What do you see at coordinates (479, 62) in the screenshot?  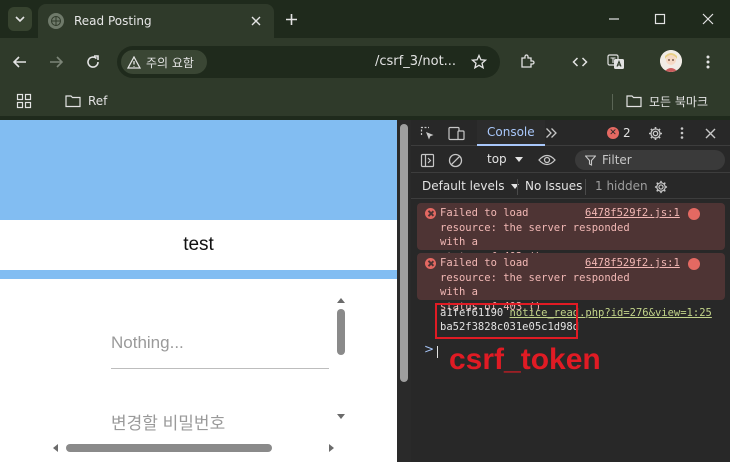 I see `bookmark-star-icon` at bounding box center [479, 62].